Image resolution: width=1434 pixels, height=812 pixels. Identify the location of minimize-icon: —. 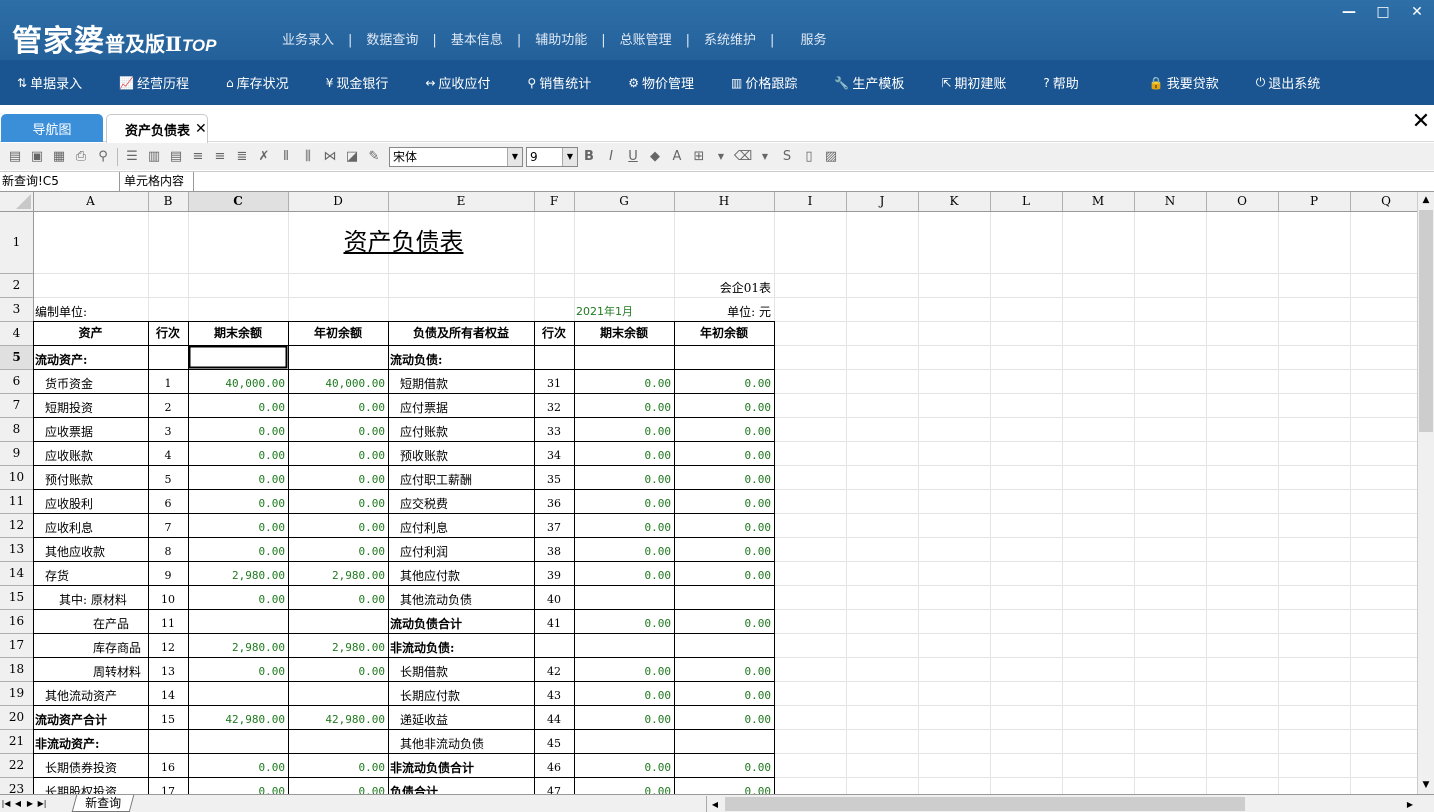
(1349, 12).